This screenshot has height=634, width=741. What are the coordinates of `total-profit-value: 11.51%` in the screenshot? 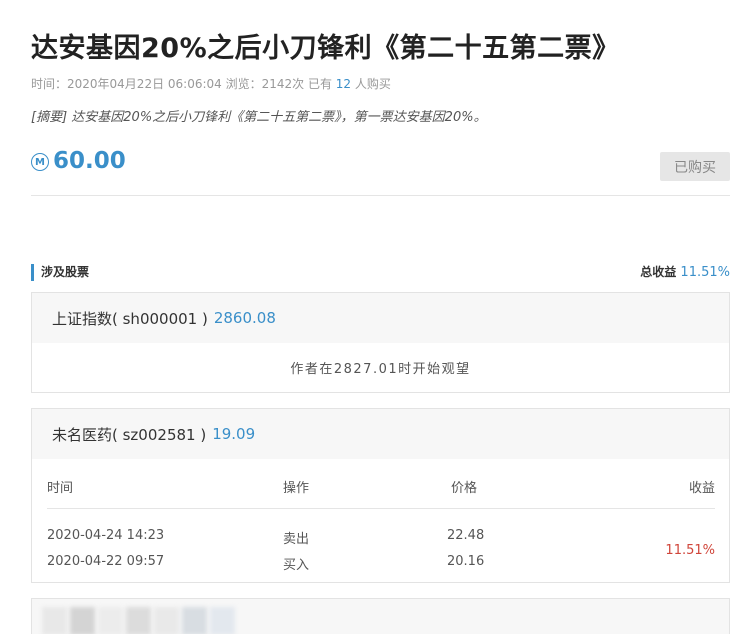 It's located at (705, 272).